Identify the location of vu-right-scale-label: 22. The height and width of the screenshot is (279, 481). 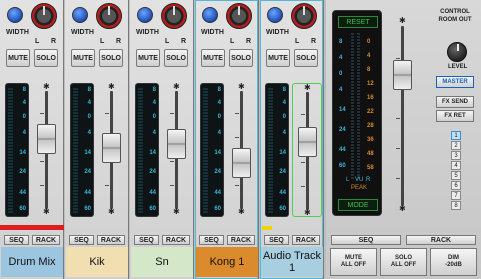
(370, 112).